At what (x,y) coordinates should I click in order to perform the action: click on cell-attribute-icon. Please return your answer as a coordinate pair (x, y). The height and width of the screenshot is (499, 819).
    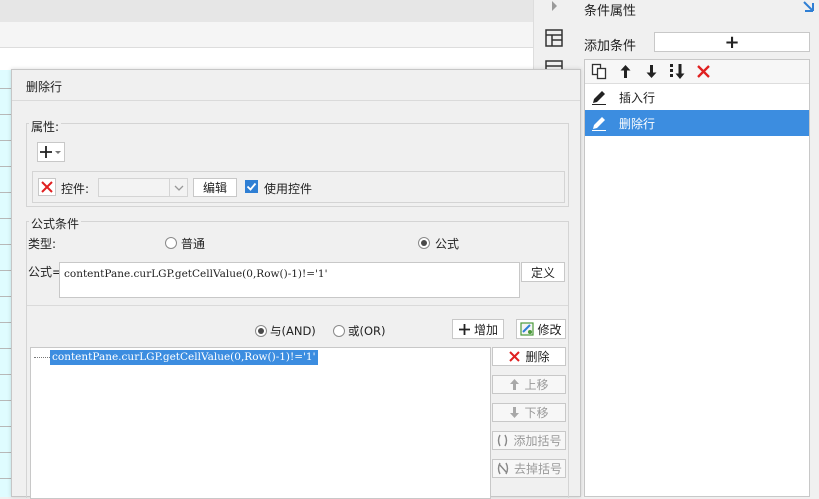
    Looking at the image, I should click on (554, 38).